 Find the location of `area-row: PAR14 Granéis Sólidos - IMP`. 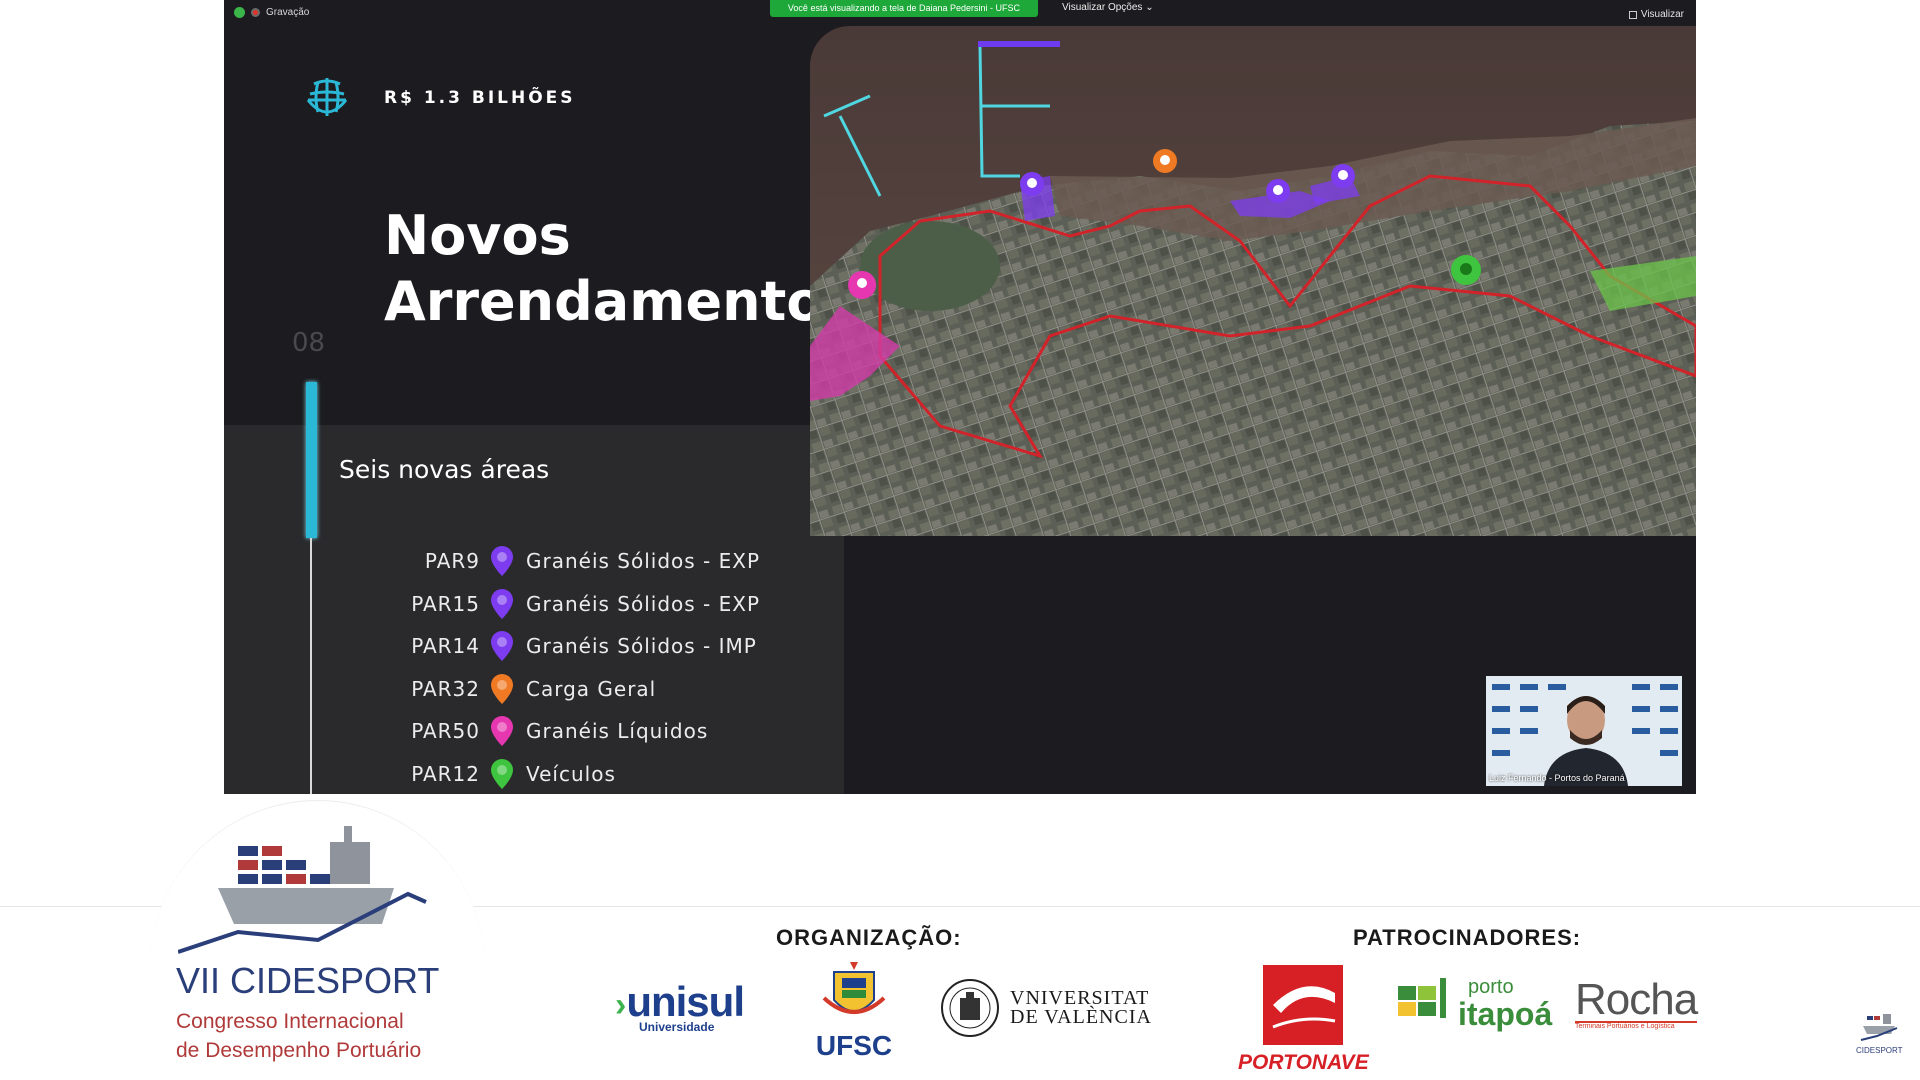

area-row: PAR14 Granéis Sólidos - IMP is located at coordinates (609, 646).